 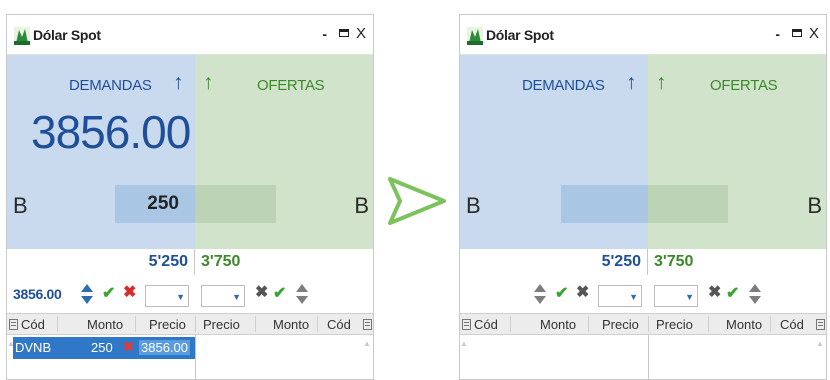 I want to click on table-row: DVNB 250 ✖ 3856.00, so click(x=104, y=348).